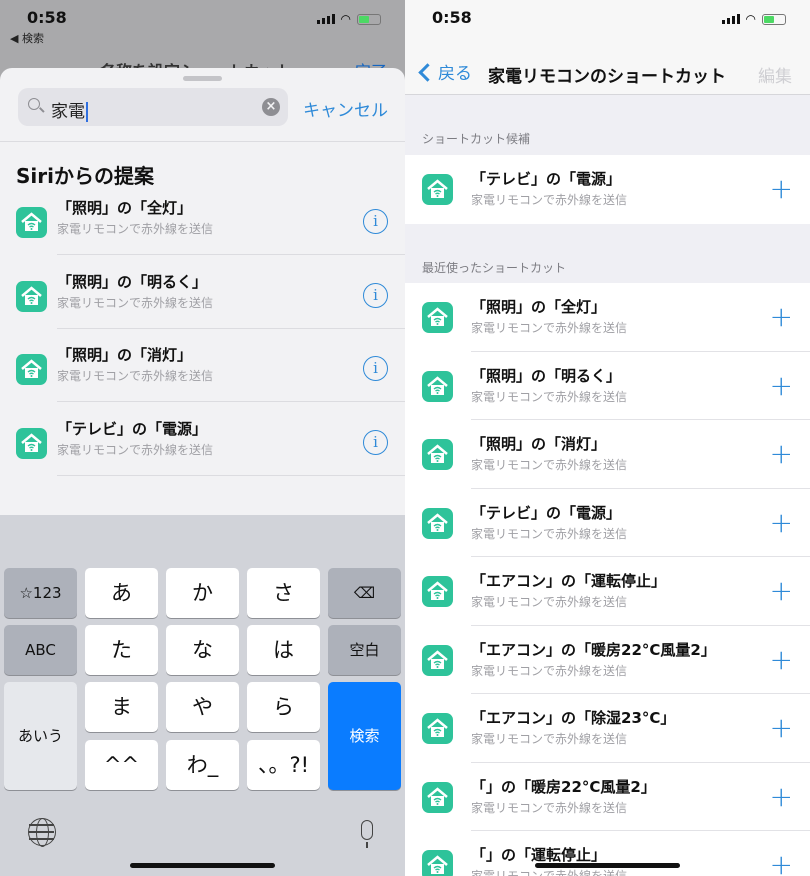  Describe the element at coordinates (121, 593) in the screenshot. I see `key-a: あ` at that location.